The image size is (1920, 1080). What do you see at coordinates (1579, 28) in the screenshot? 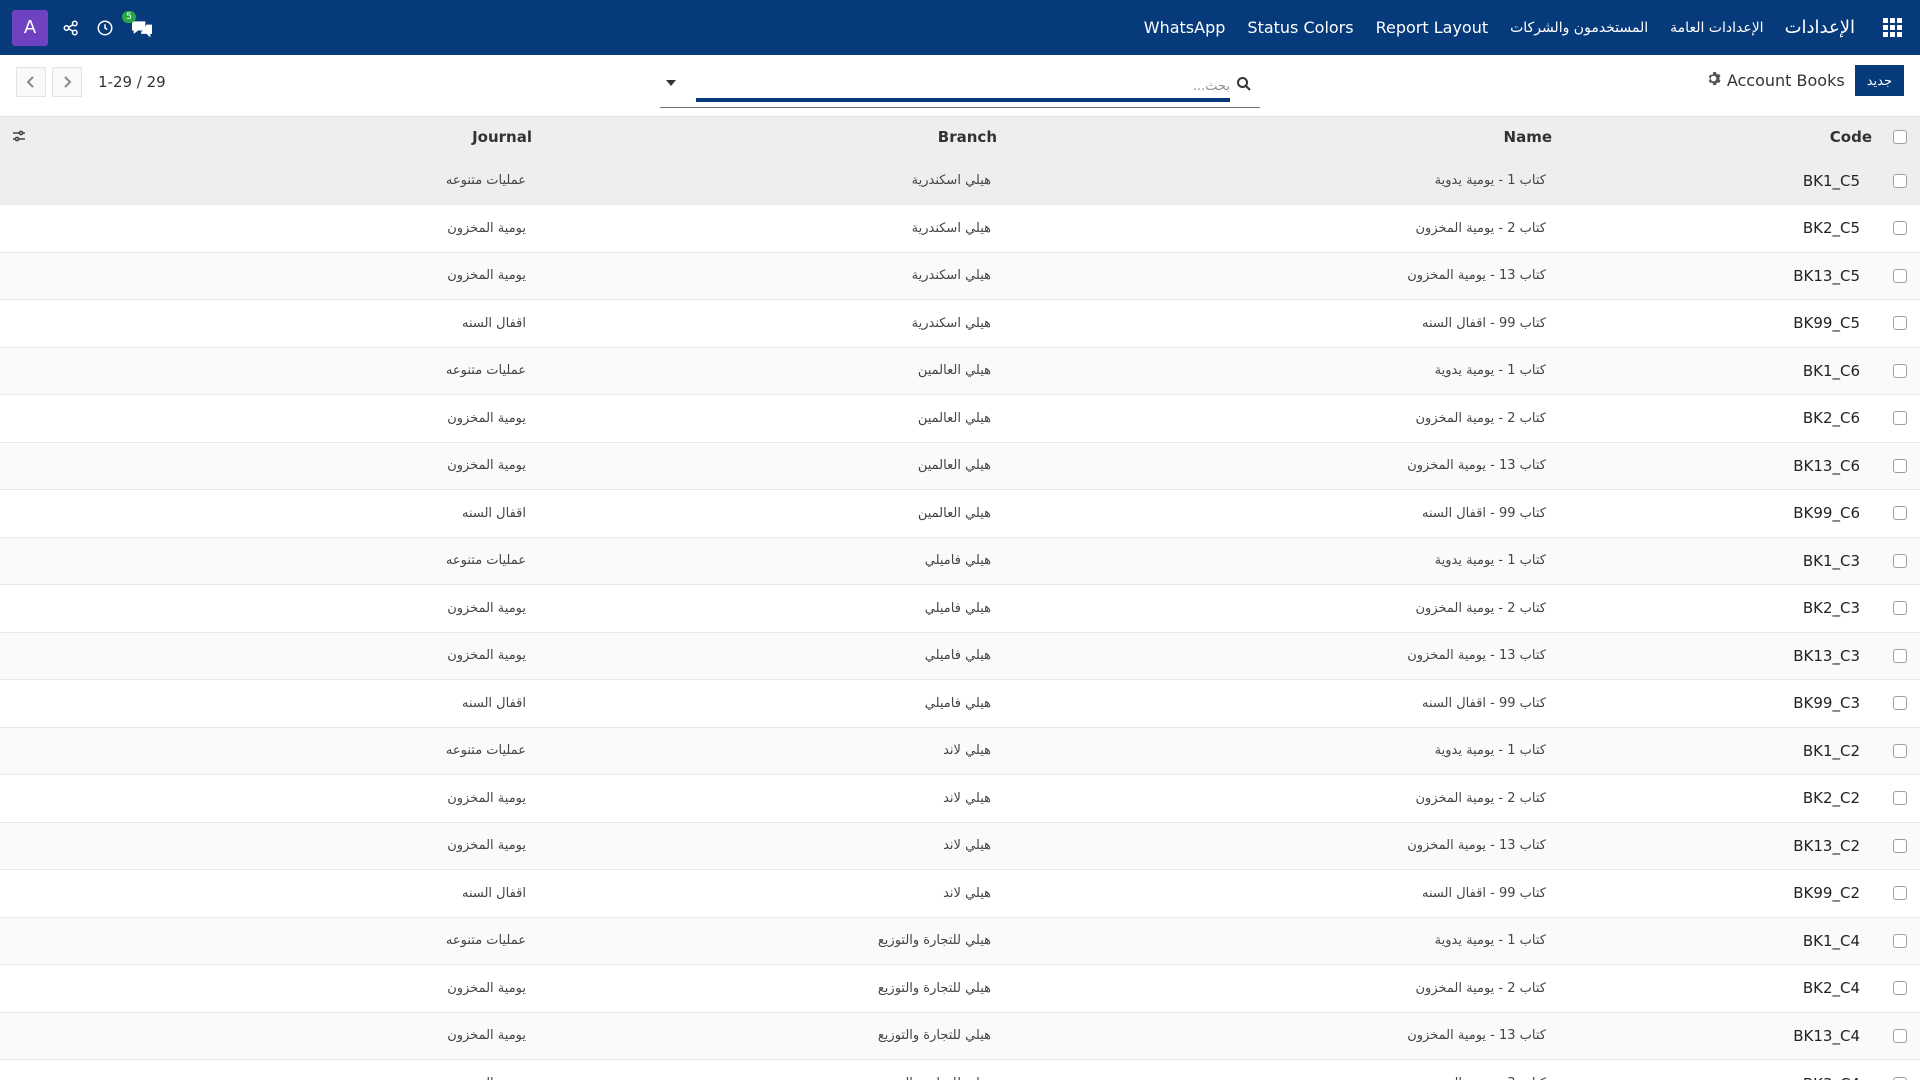
I see `menu-users-companies: المستخدمون والشركات` at bounding box center [1579, 28].